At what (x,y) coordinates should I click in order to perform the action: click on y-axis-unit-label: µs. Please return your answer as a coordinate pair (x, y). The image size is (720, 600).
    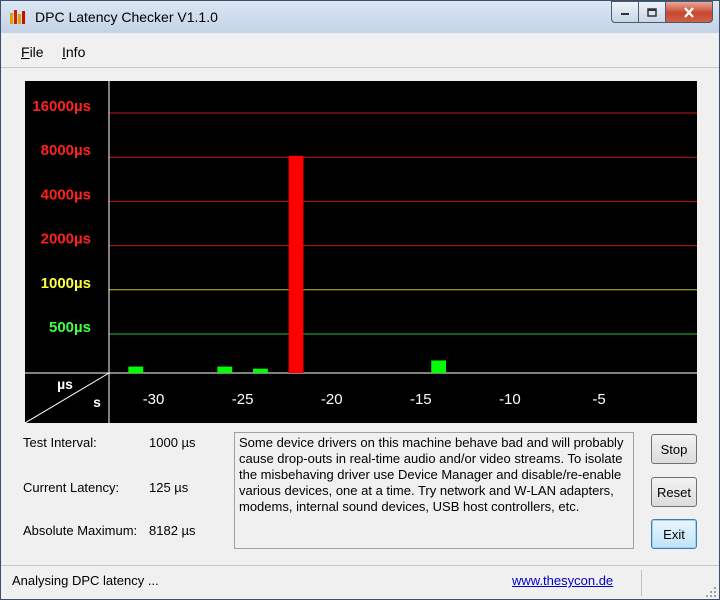
    Looking at the image, I should click on (65, 384).